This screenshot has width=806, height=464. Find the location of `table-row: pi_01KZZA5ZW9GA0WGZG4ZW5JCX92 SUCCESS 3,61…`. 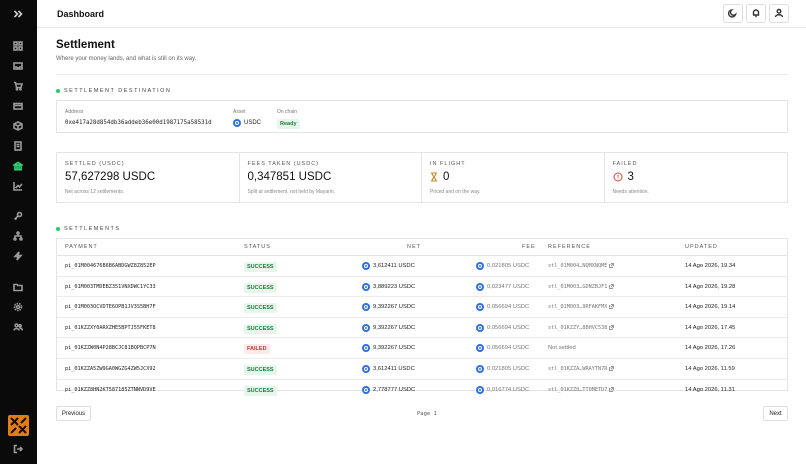

table-row: pi_01KZZA5ZW9GA0WGZG4ZW5JCX92 SUCCESS 3,61… is located at coordinates (422, 369).